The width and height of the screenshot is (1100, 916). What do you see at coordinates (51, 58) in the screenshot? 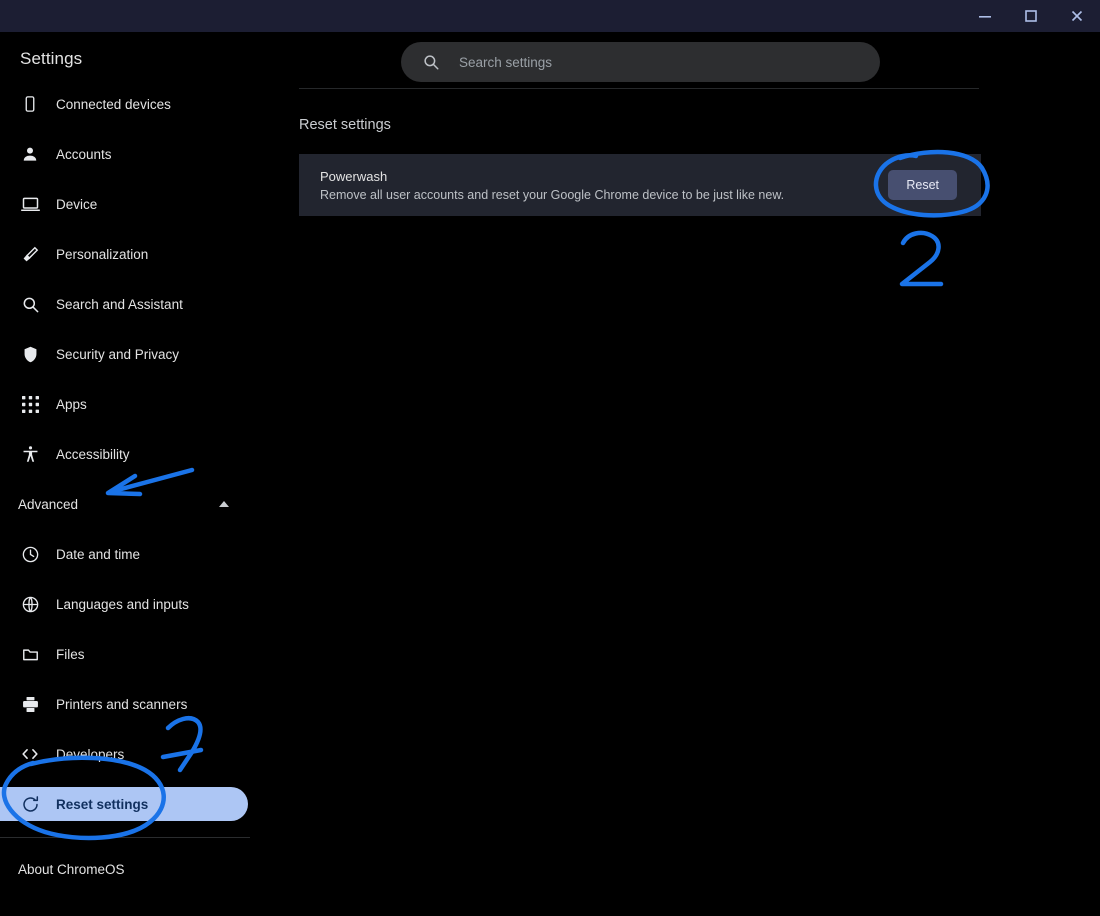
I see `page-title: Settings` at bounding box center [51, 58].